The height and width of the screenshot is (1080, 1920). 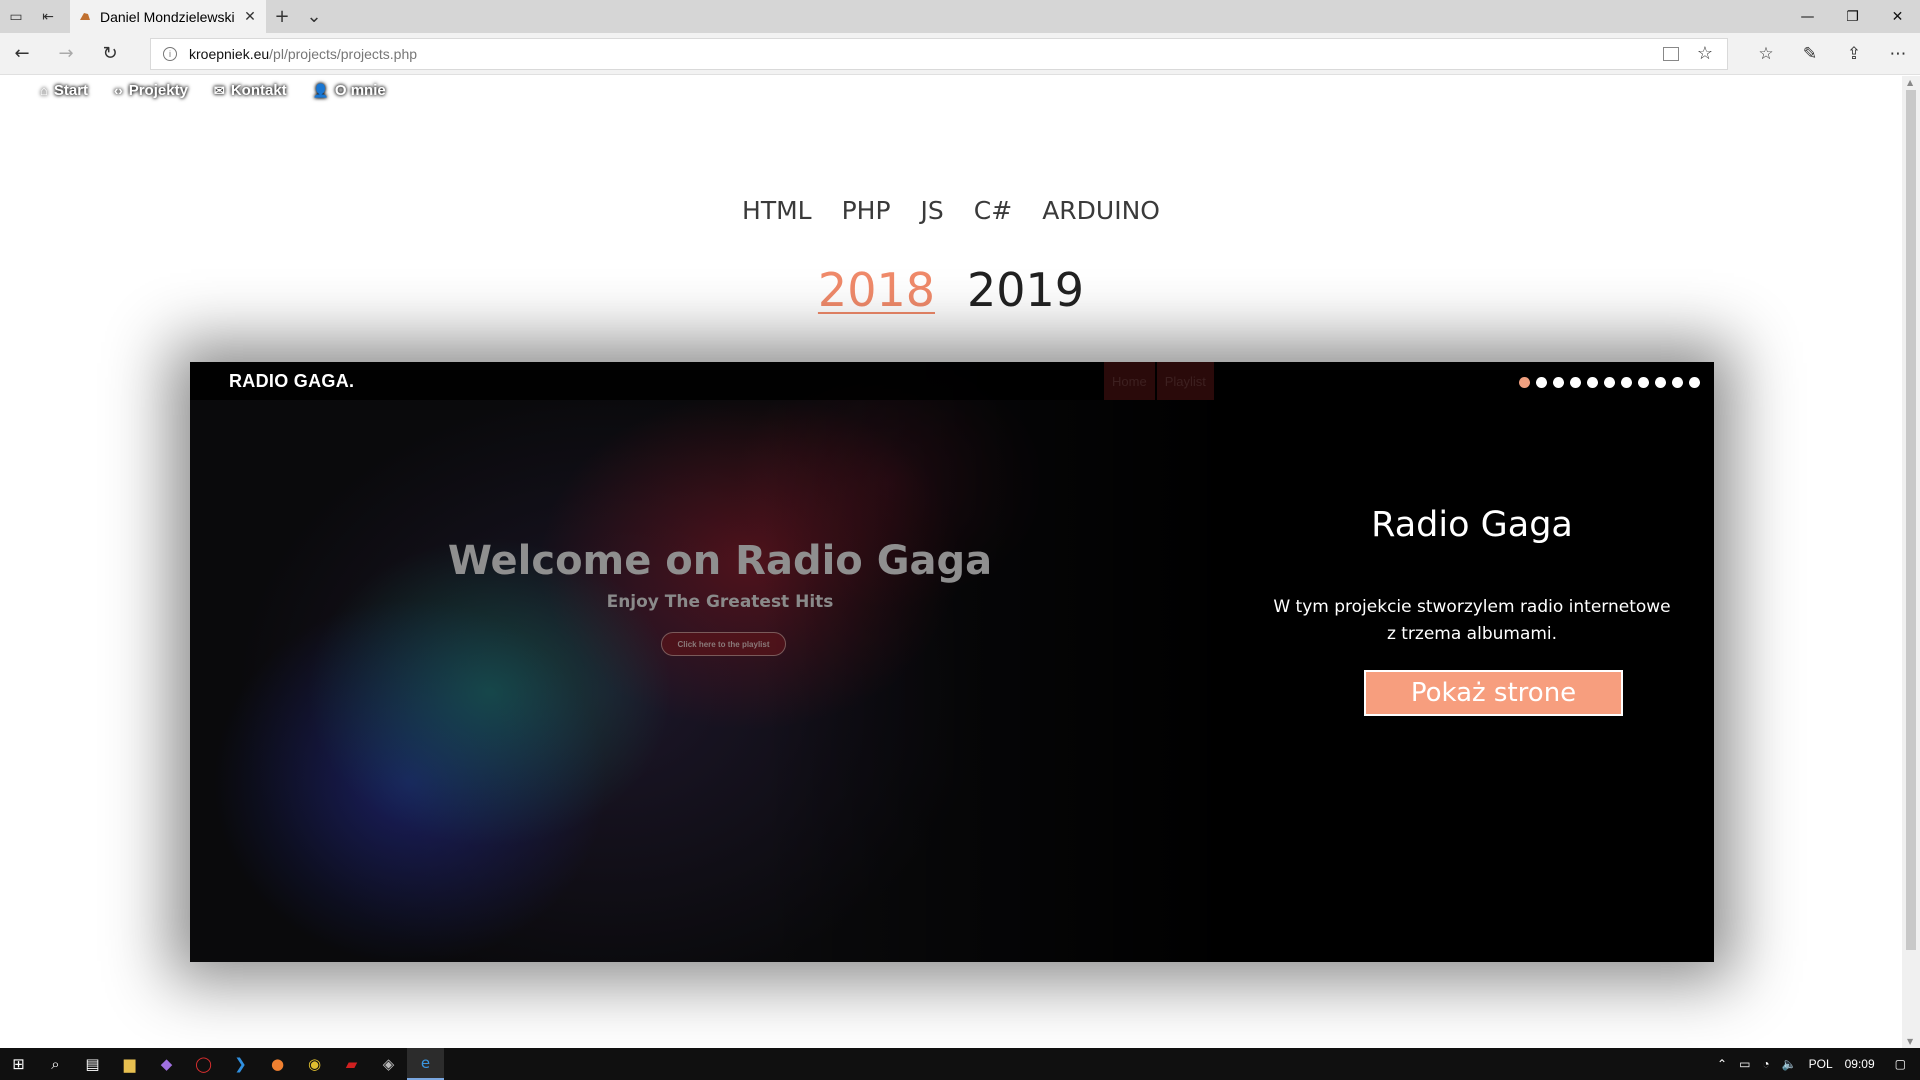 What do you see at coordinates (360, 90) in the screenshot?
I see `nav-label: O mnie` at bounding box center [360, 90].